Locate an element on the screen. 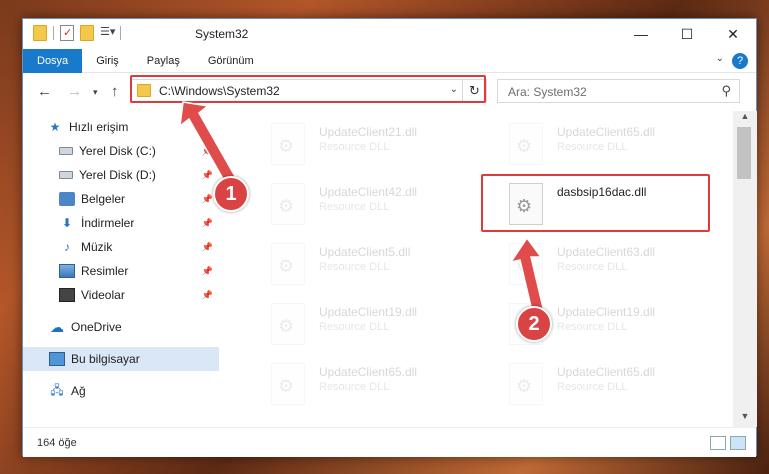 The height and width of the screenshot is (474, 769). tab-dosya: Dosya is located at coordinates (53, 60).